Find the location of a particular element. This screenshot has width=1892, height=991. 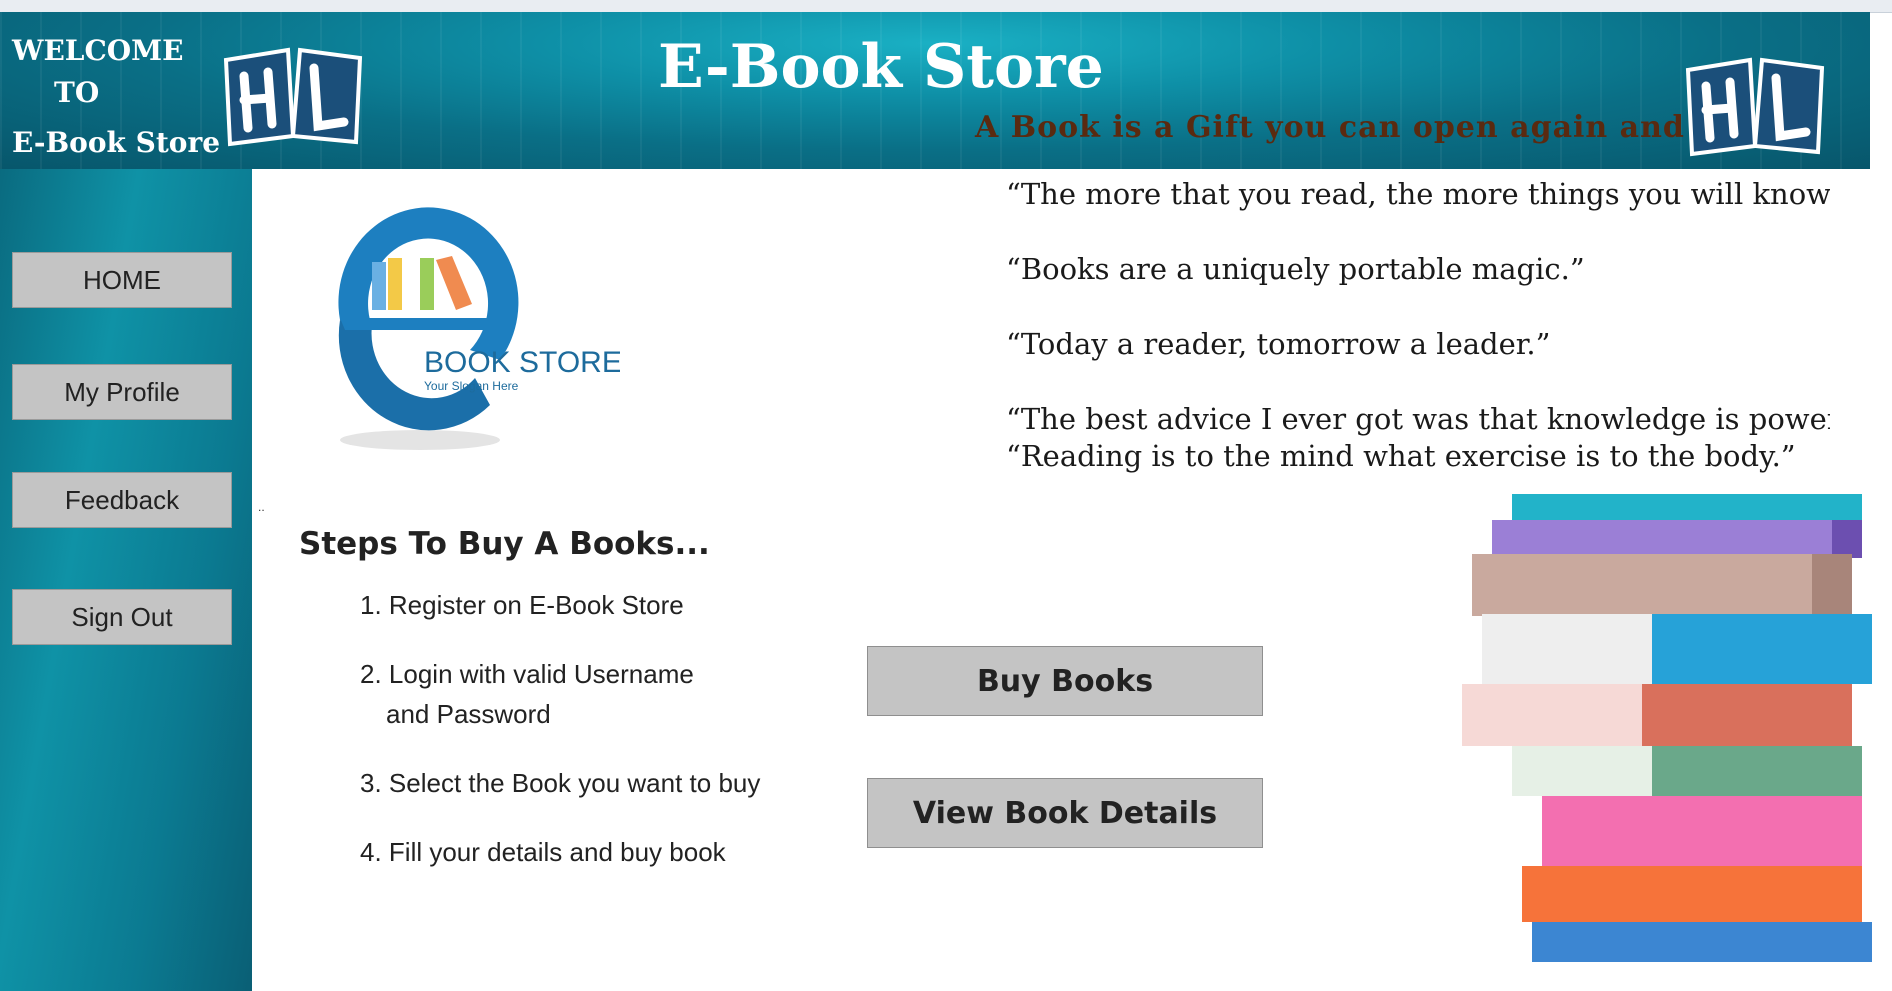

ebook-store-logo: BOOK STORE Your Slogan Here is located at coordinates (479, 328).